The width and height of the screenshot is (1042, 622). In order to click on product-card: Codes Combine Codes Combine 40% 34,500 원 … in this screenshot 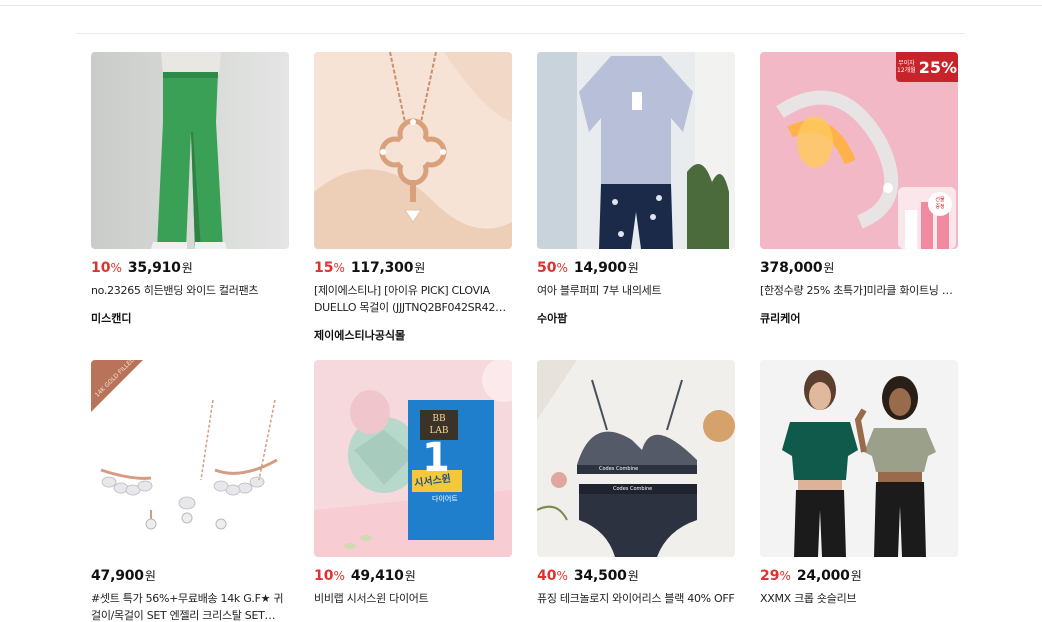, I will do `click(636, 483)`.